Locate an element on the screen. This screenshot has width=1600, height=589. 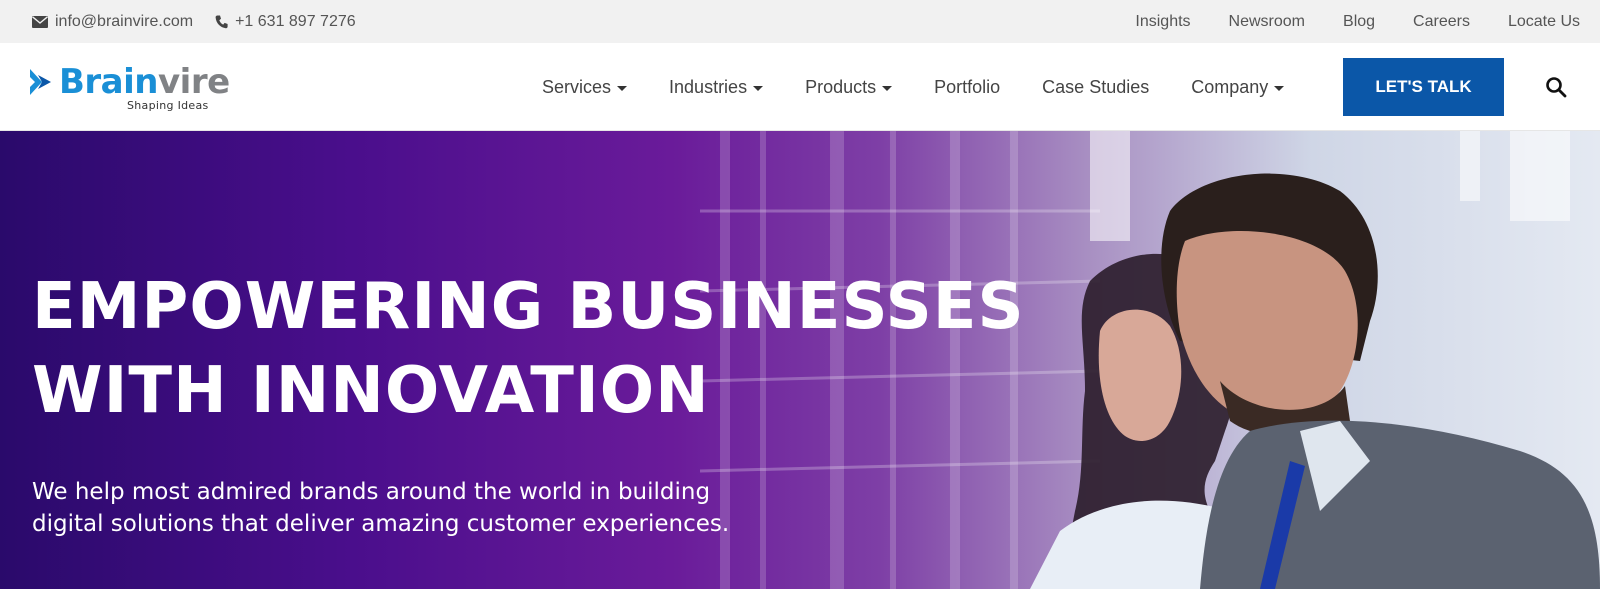
phone-link: +1 631 897 7276 is located at coordinates (295, 22).